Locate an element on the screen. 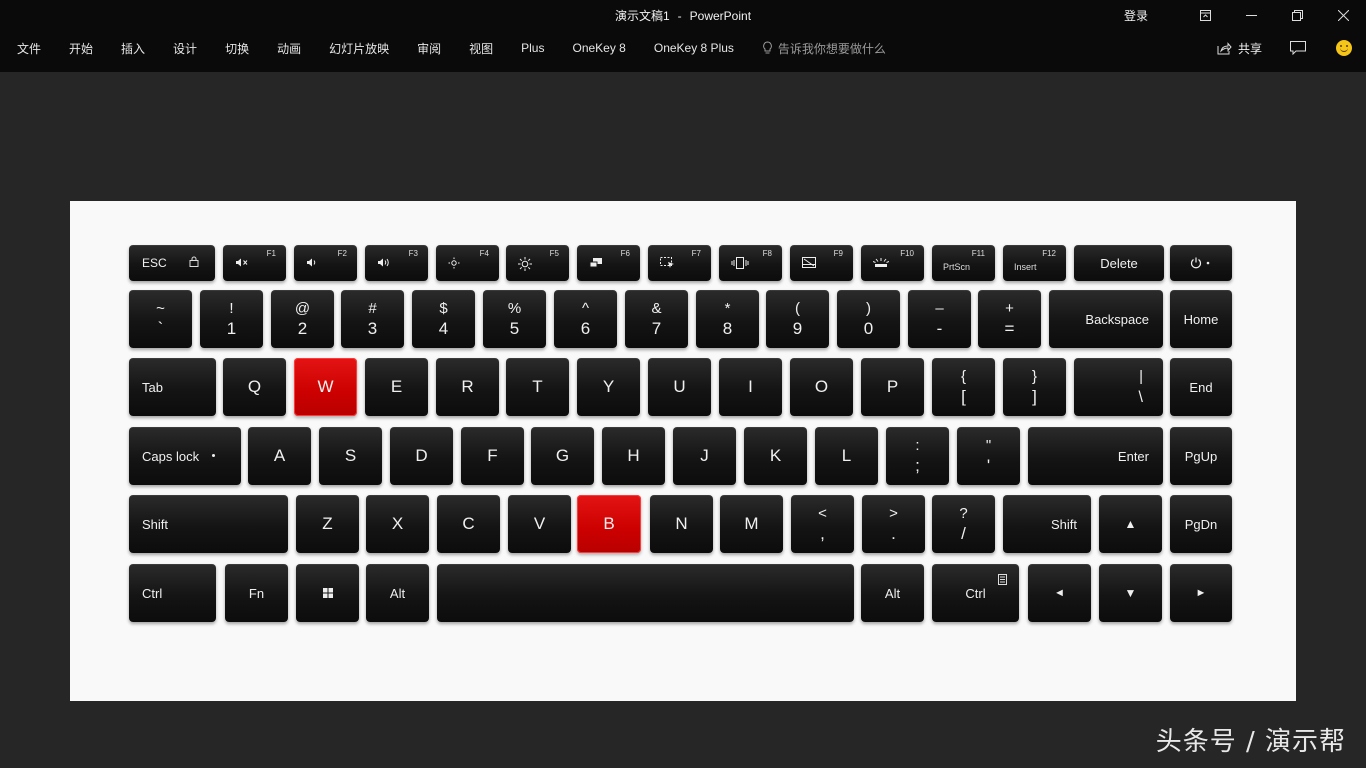 The image size is (1366, 768). key-7: & 7 is located at coordinates (656, 319).